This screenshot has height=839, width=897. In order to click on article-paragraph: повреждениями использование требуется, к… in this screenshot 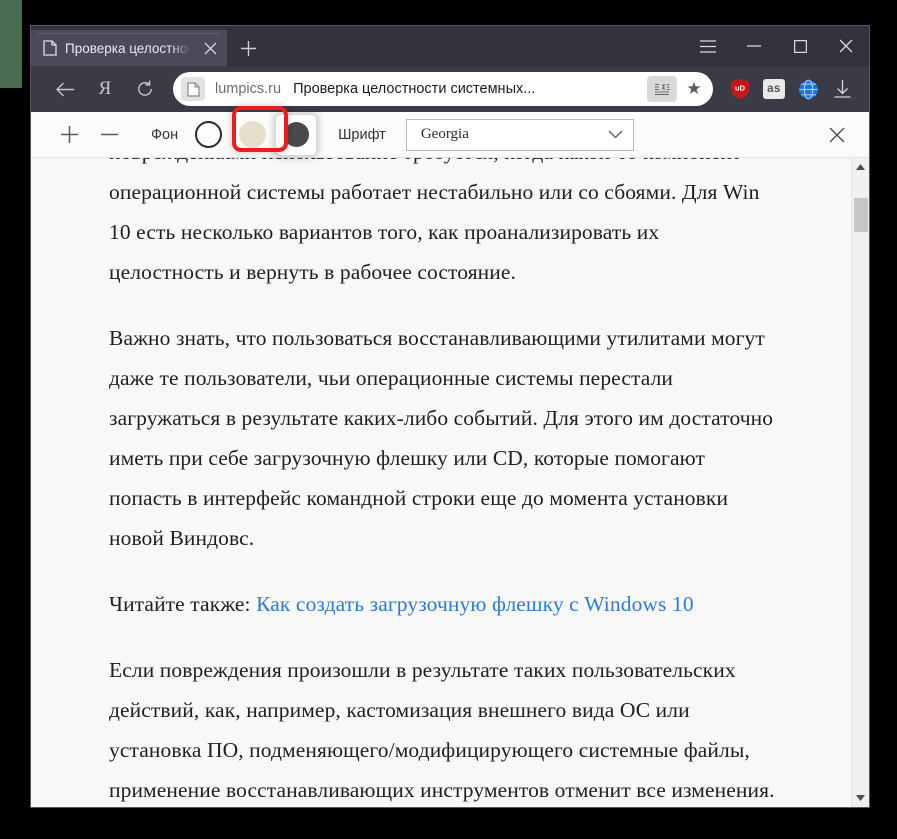, I will do `click(434, 221)`.